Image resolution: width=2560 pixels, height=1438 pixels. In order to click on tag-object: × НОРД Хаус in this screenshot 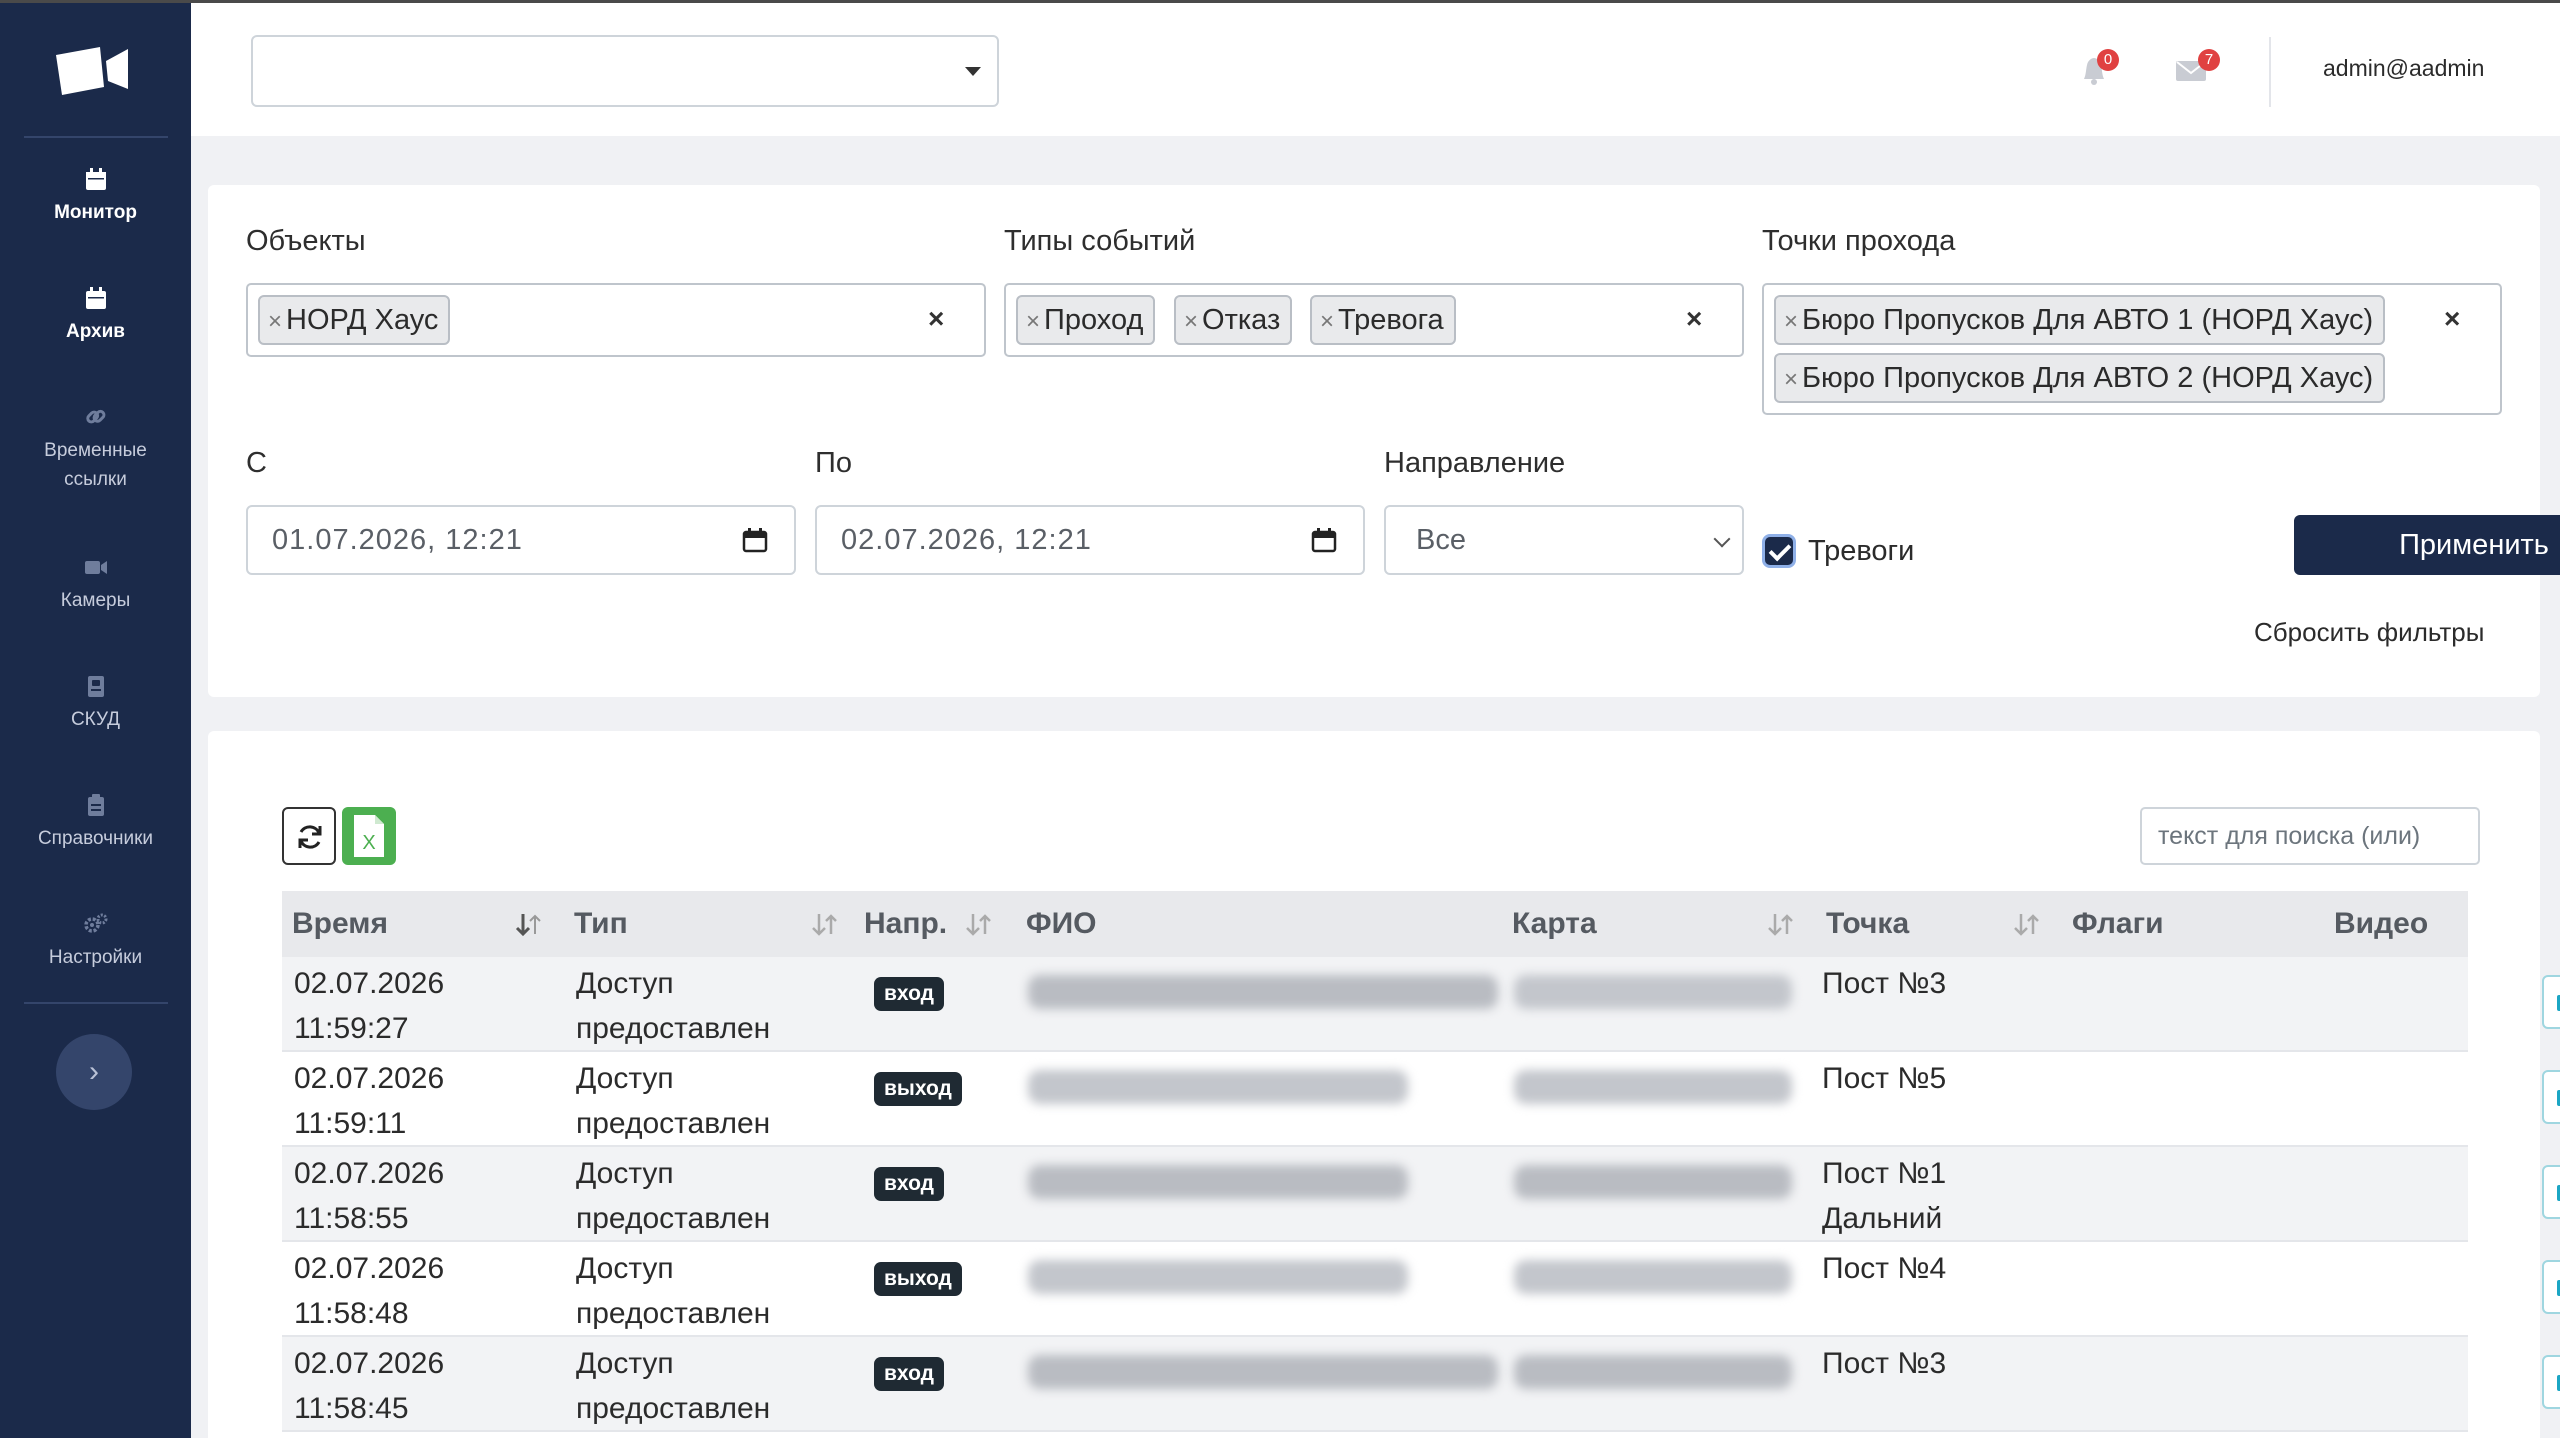, I will do `click(354, 320)`.